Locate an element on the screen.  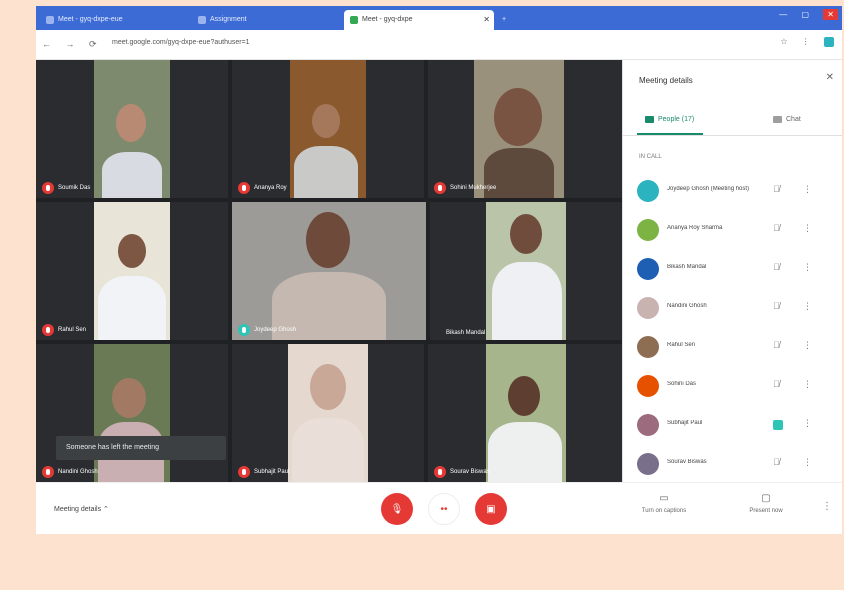
browser-tab-2: Assignment is located at coordinates (267, 20).